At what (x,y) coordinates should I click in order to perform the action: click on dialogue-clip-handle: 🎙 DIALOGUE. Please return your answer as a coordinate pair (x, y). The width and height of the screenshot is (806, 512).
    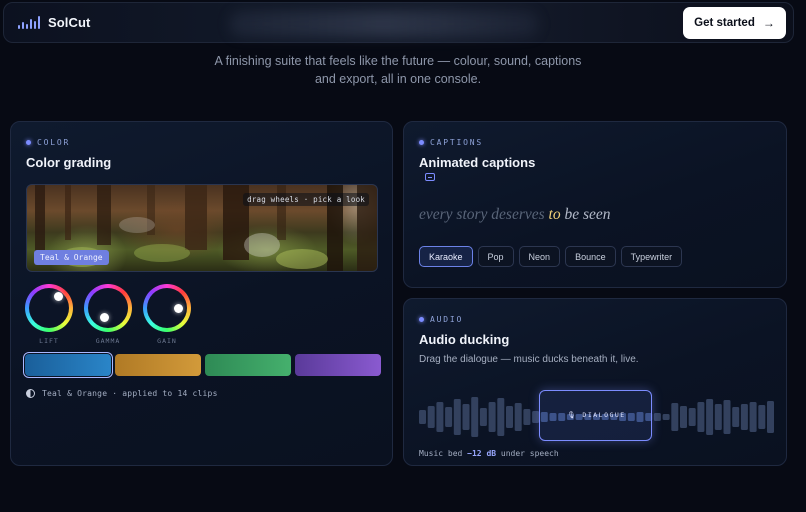
    Looking at the image, I should click on (595, 415).